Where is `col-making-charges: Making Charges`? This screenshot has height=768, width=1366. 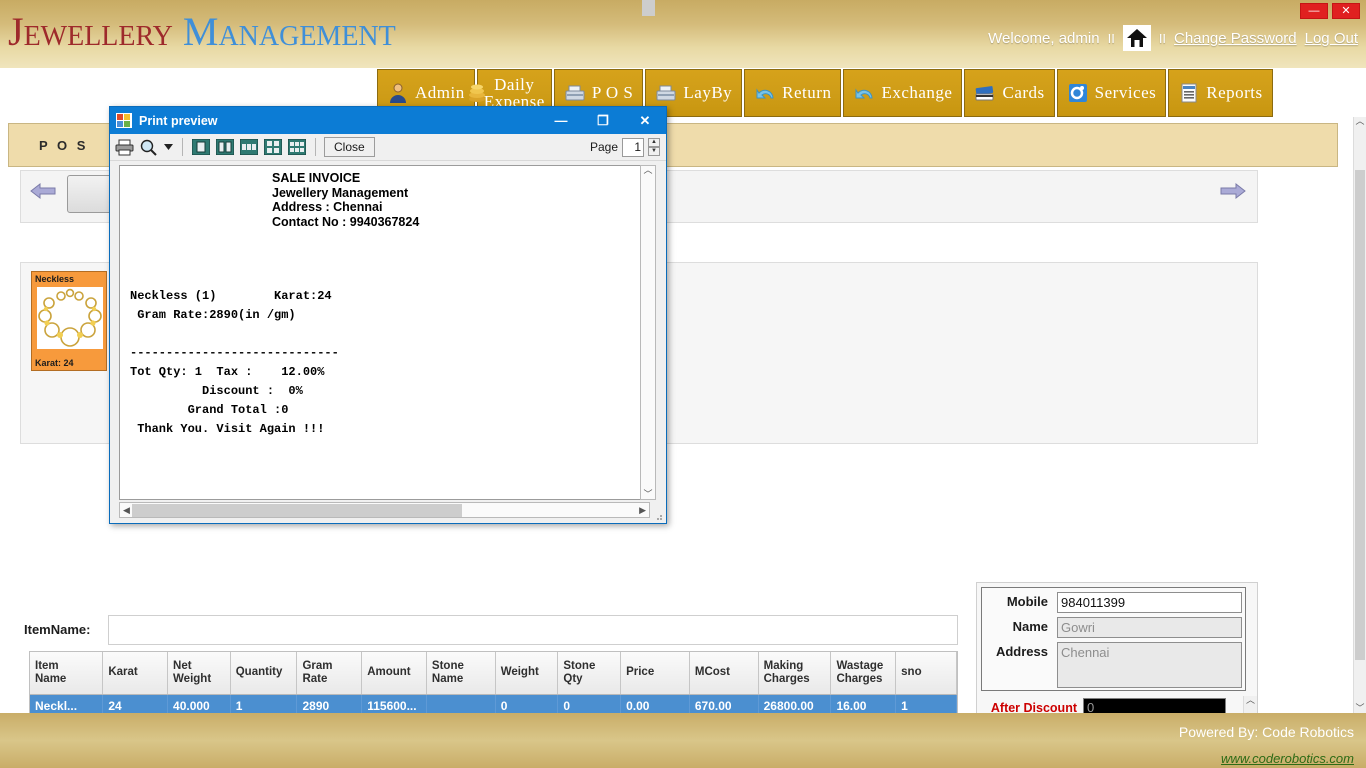
col-making-charges: Making Charges is located at coordinates (795, 673).